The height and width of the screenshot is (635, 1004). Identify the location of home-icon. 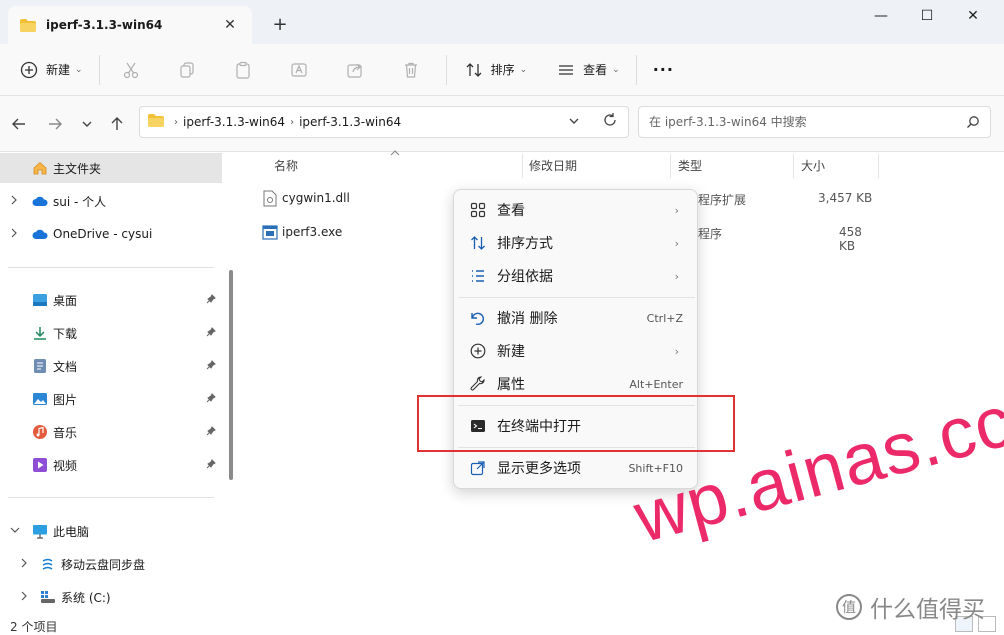
(40, 168).